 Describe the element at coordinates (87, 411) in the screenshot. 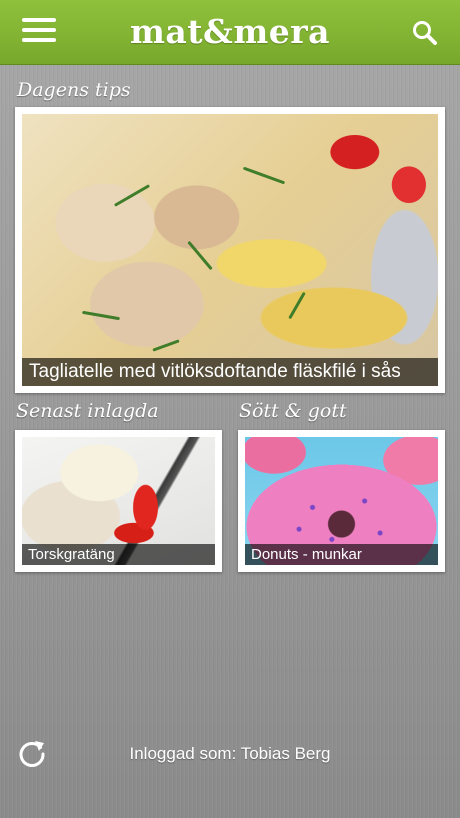

I see `latest-label: Senast inlagda` at that location.